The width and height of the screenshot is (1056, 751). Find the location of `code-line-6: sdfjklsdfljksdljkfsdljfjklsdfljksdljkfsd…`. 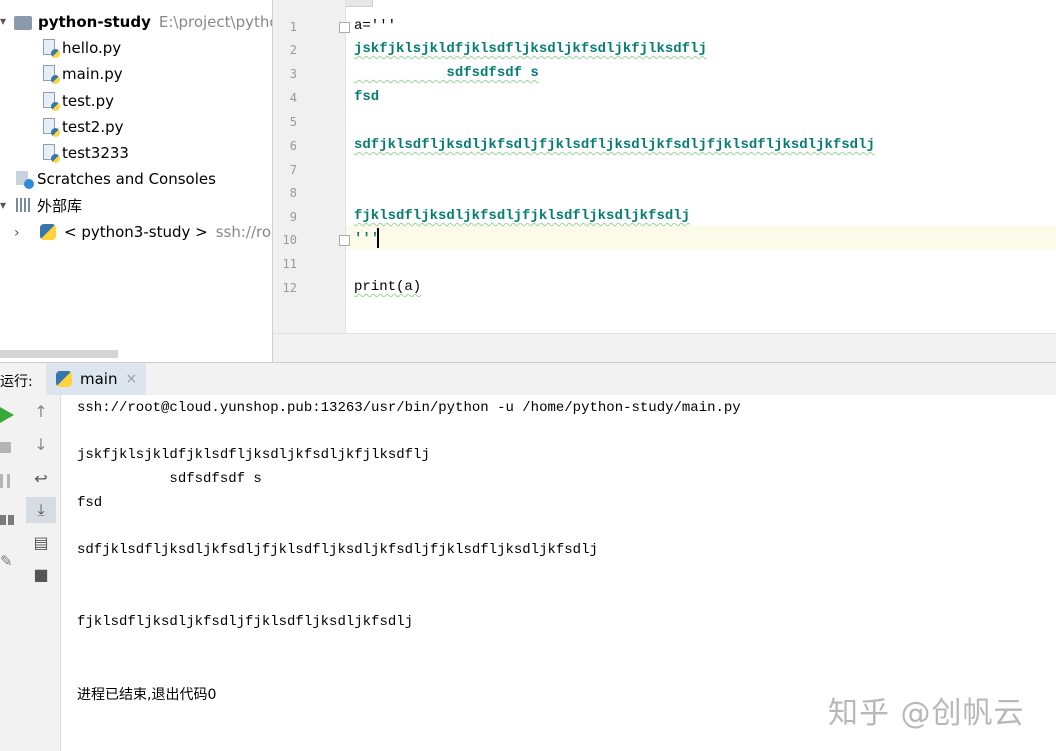

code-line-6: sdfjklsdfljksdljkfsdljfjklsdfljksdljkfsd… is located at coordinates (614, 145).